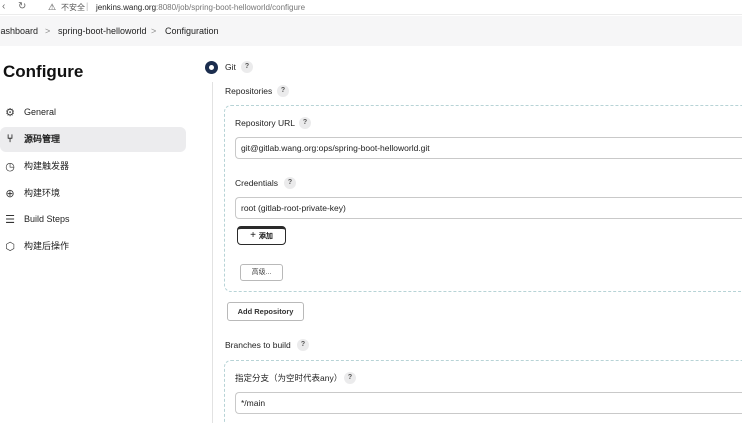  Describe the element at coordinates (93, 112) in the screenshot. I see `sidebar-item-general: ⚙ General` at that location.